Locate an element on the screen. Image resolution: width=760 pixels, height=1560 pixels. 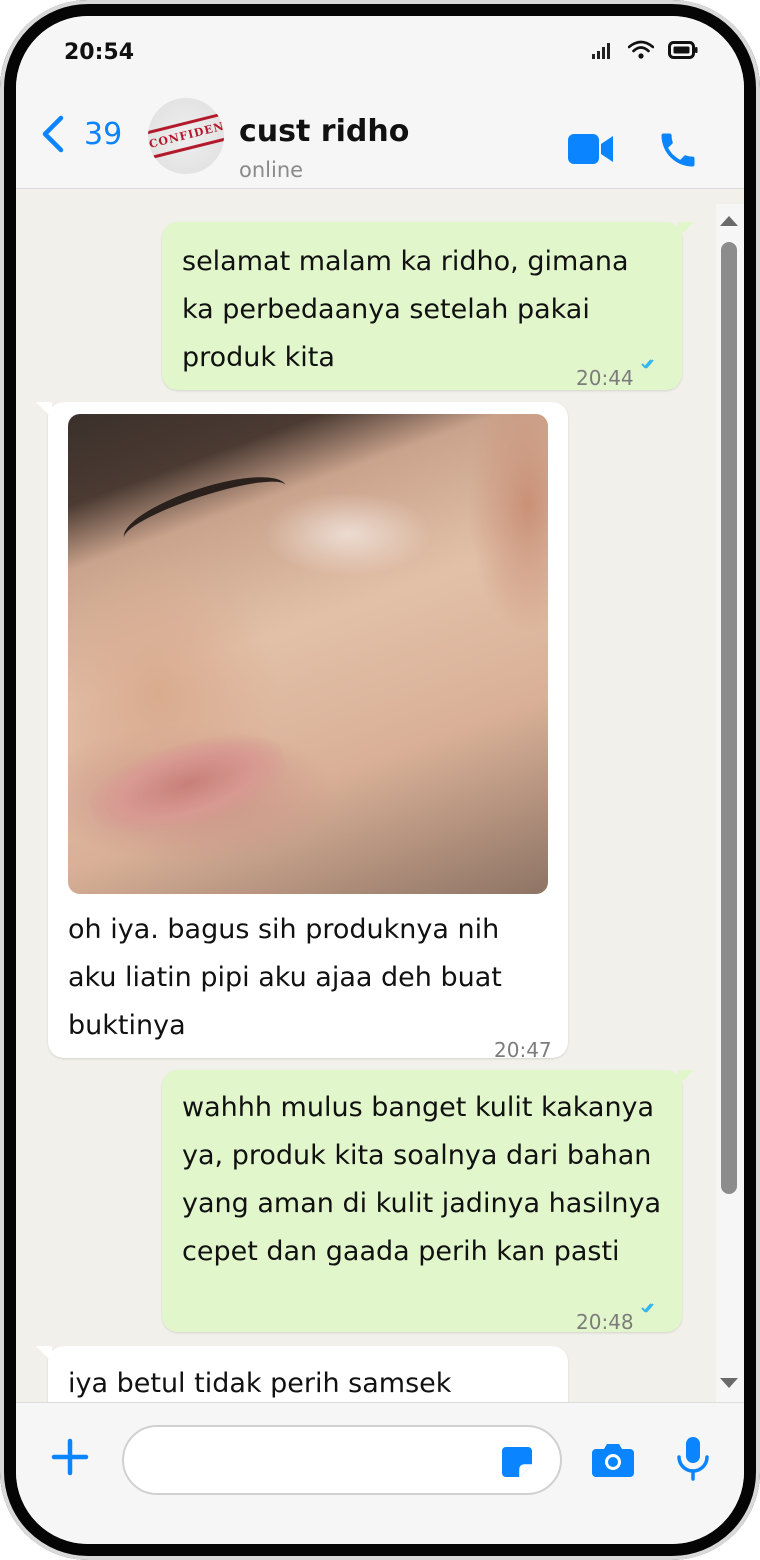
camera-button is located at coordinates (613, 1461).